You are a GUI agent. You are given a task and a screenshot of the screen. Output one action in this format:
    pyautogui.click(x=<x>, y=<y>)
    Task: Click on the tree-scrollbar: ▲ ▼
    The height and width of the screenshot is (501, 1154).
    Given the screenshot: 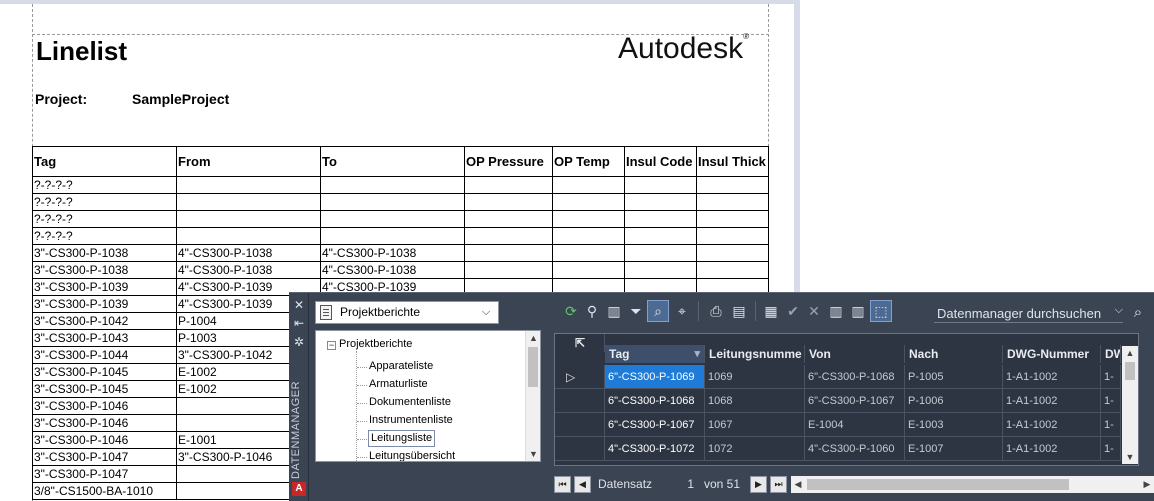 What is the action you would take?
    pyautogui.click(x=532, y=396)
    